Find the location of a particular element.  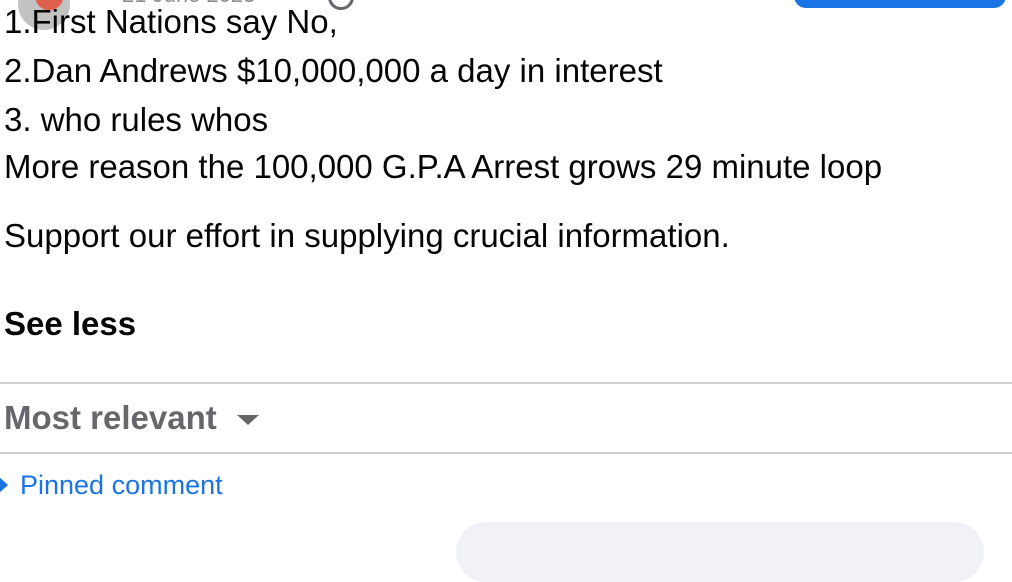

comment-sort-dropdown: Most relevant is located at coordinates (131, 418).